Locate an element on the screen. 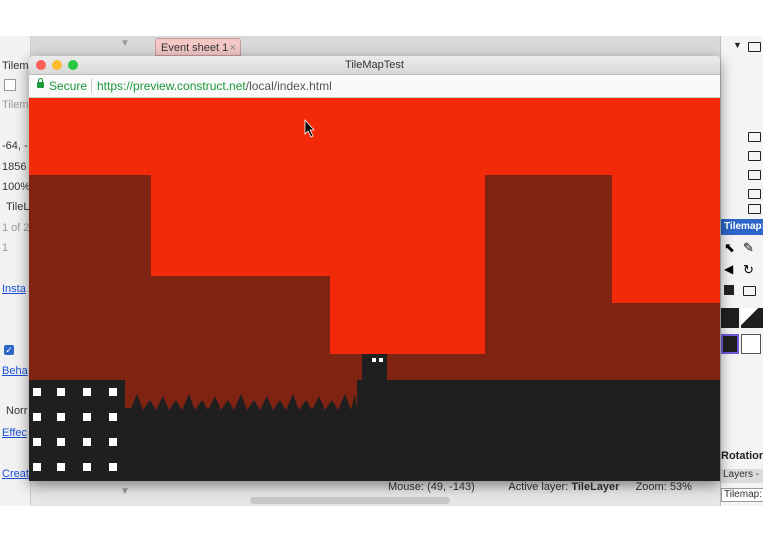  tab-strip is located at coordinates (375, 46).